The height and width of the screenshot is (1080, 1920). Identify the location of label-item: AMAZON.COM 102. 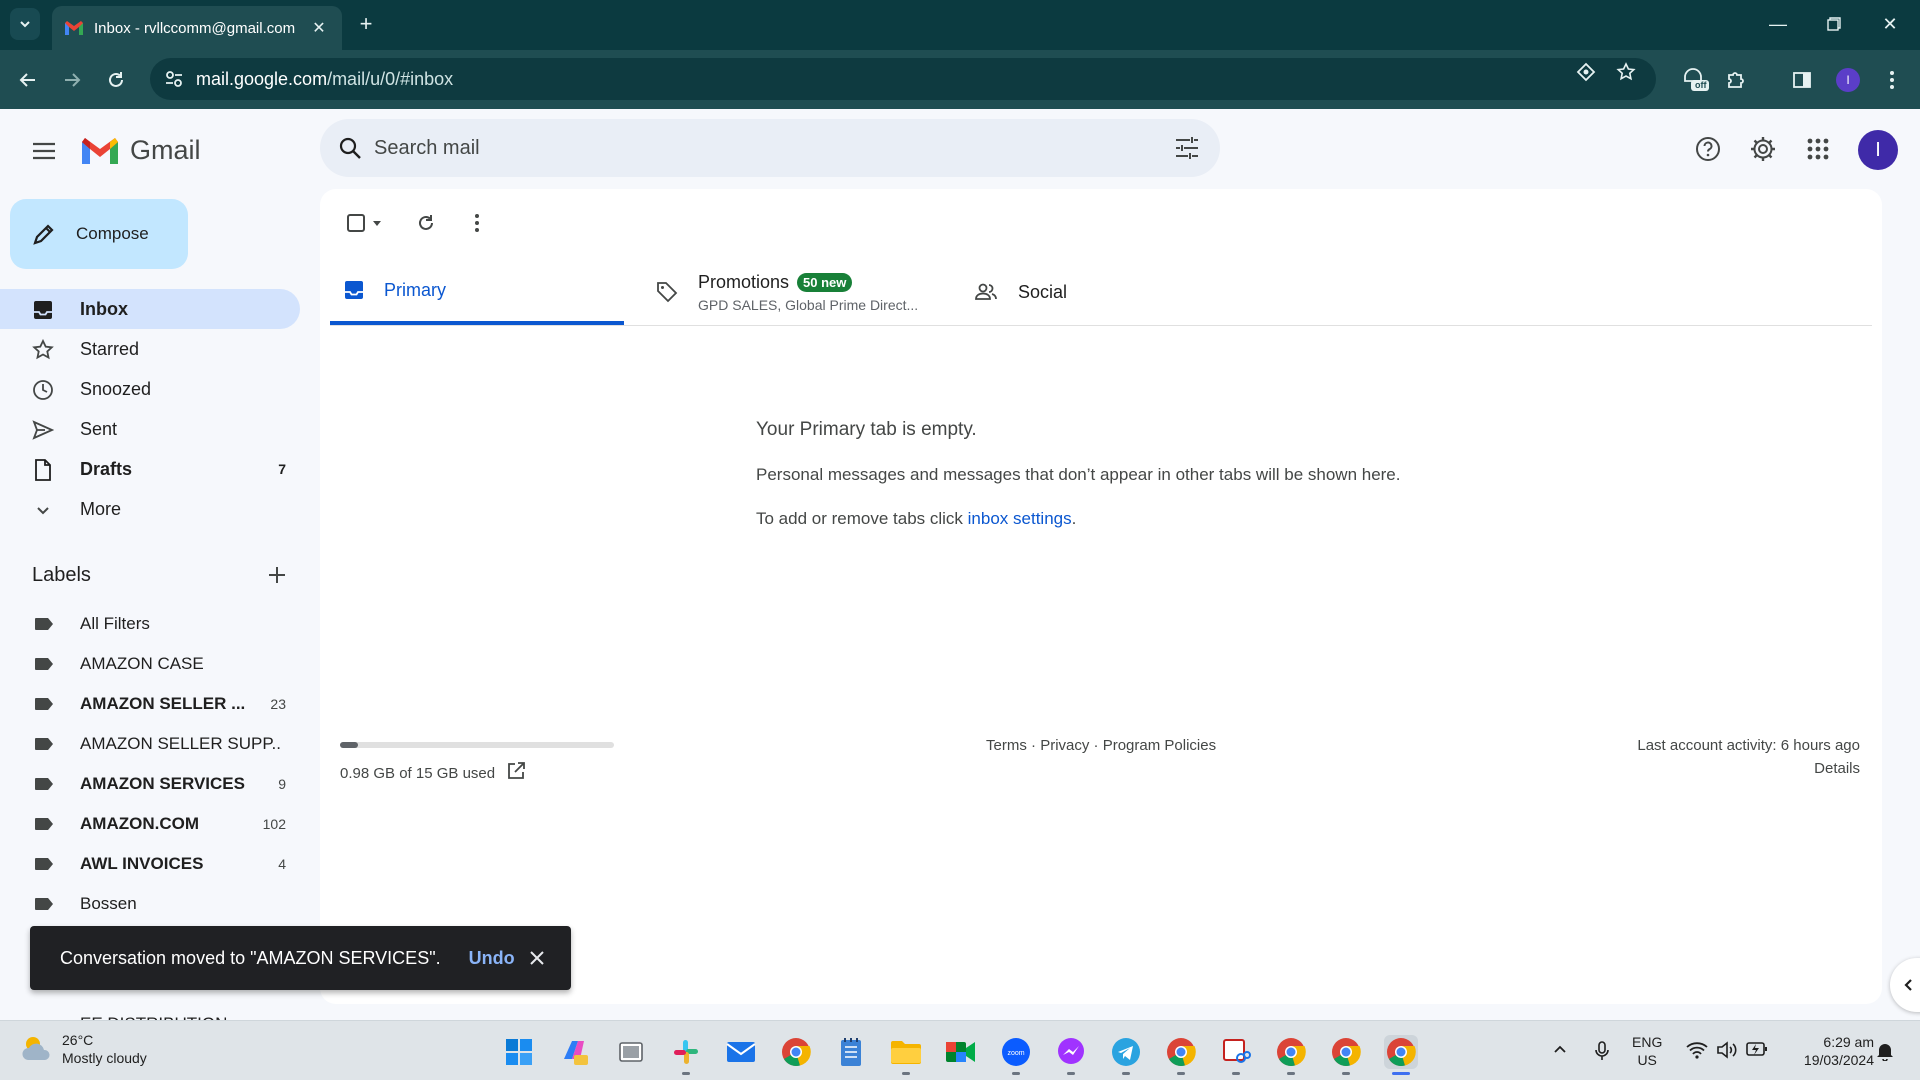
(150, 824).